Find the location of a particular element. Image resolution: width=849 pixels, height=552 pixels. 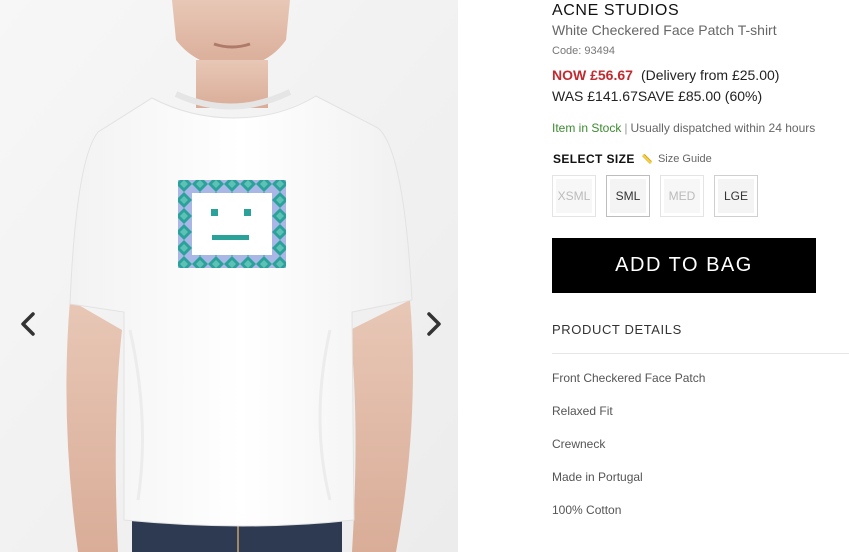

size-option-label: SML is located at coordinates (628, 196).